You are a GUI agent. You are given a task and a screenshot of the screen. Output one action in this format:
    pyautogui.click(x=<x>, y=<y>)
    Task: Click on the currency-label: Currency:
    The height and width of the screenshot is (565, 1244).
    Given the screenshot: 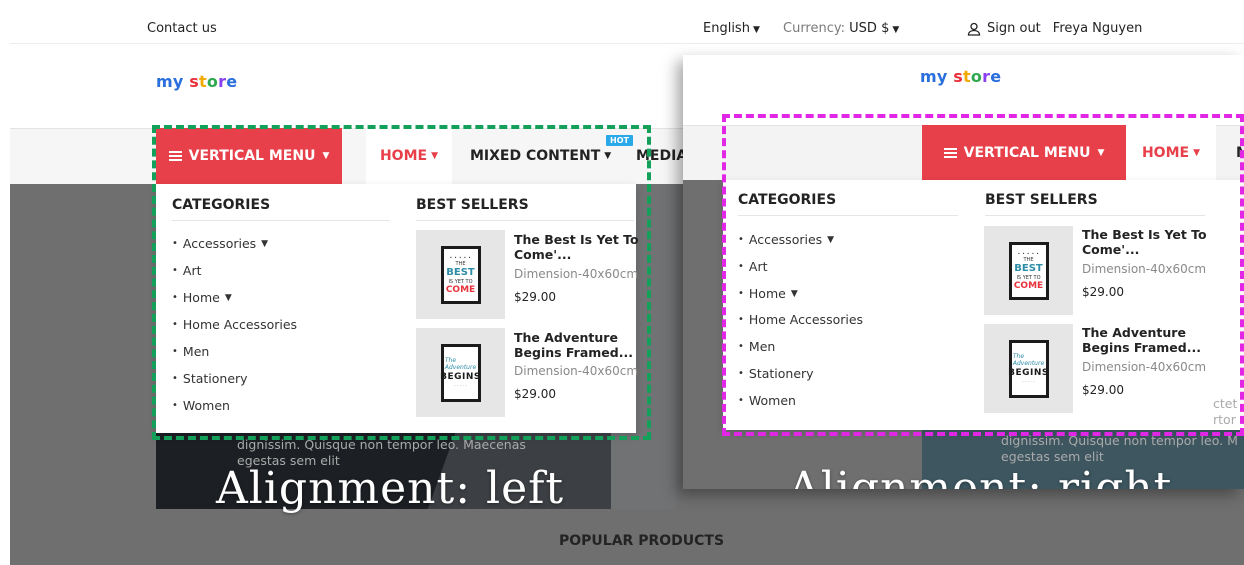 What is the action you would take?
    pyautogui.click(x=814, y=28)
    